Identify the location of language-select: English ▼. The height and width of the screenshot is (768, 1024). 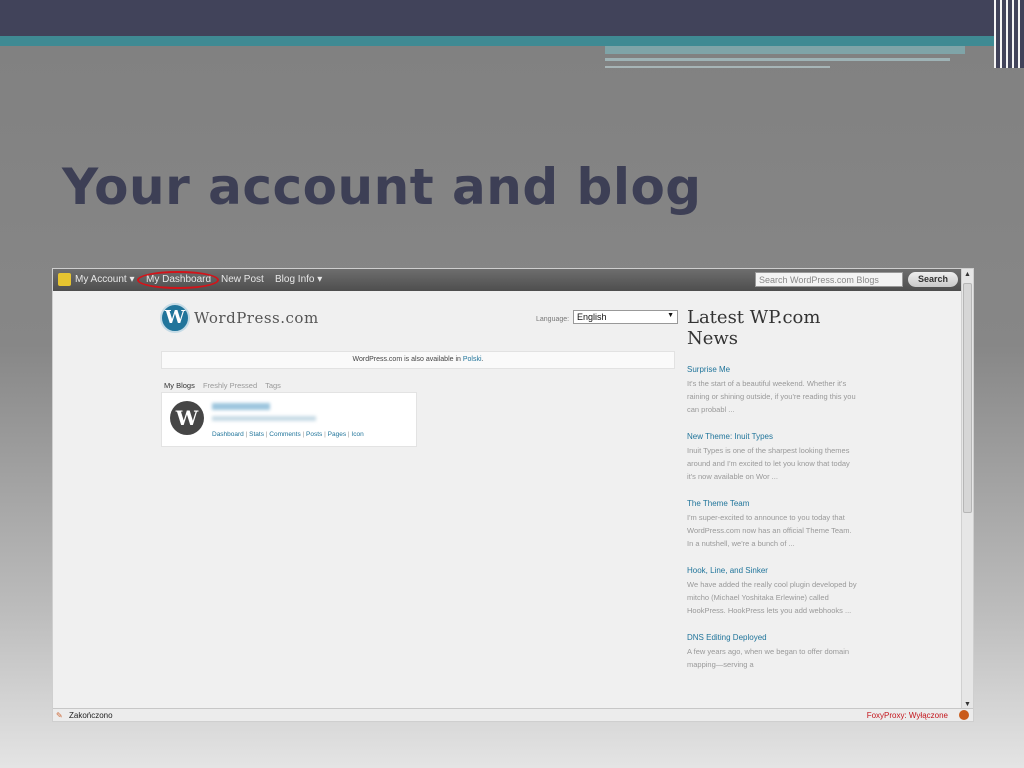
(625, 317).